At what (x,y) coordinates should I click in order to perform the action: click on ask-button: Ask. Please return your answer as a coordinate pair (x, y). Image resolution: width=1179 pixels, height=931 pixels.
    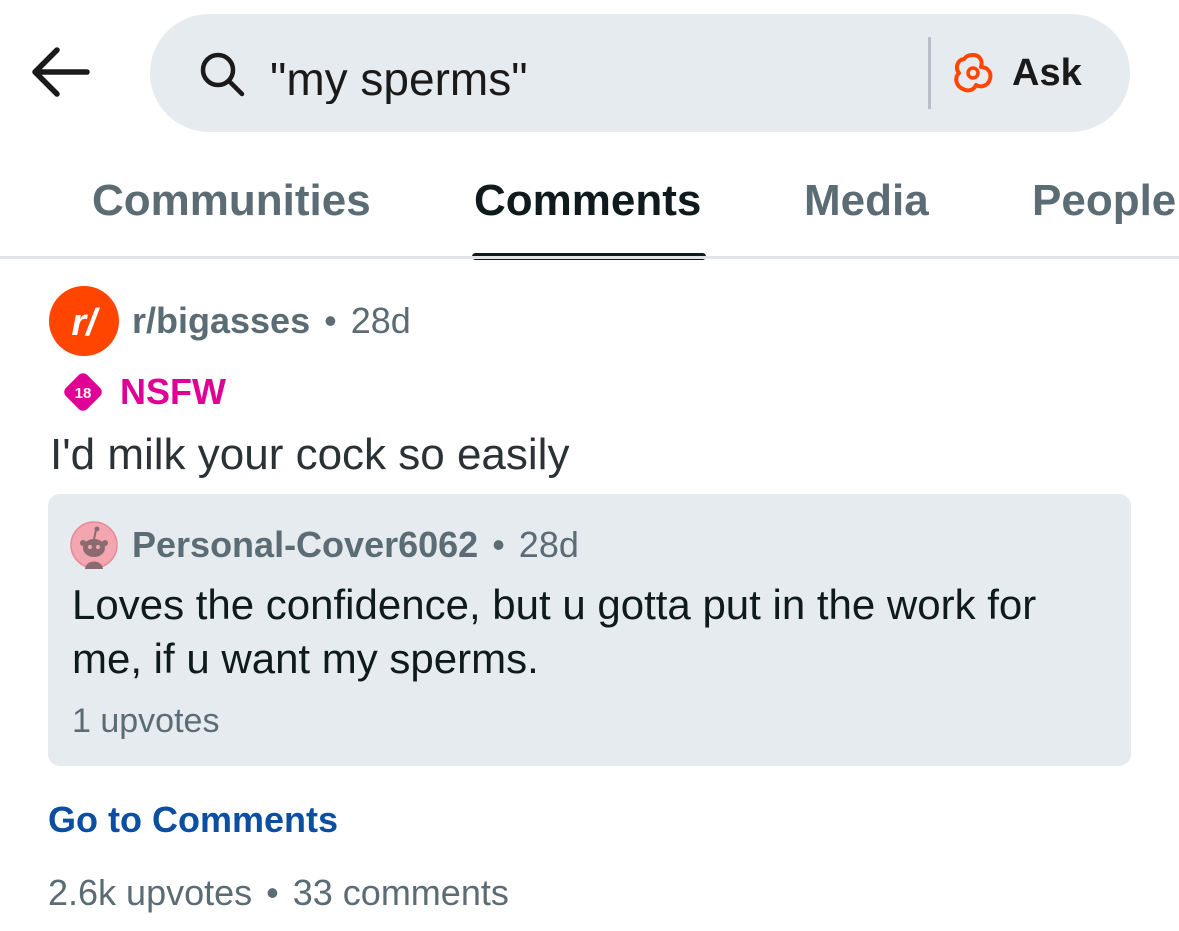
    Looking at the image, I should click on (1025, 73).